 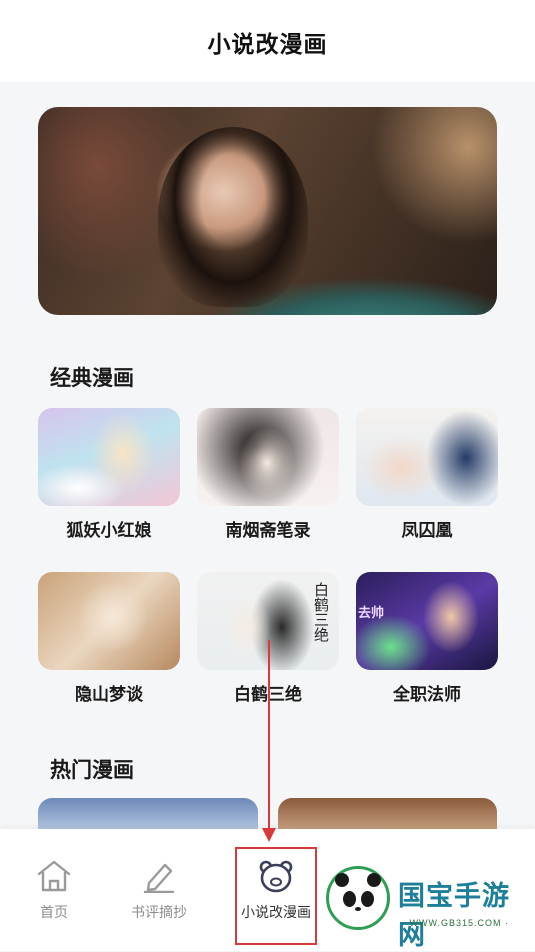 I want to click on comic-card: 隐山梦谈, so click(x=109, y=638).